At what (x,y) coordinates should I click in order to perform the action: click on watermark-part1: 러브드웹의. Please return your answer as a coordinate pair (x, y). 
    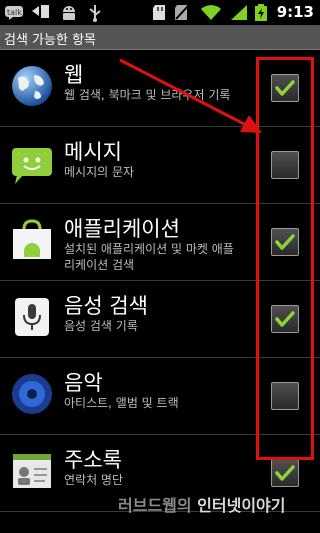
    Looking at the image, I should click on (158, 505).